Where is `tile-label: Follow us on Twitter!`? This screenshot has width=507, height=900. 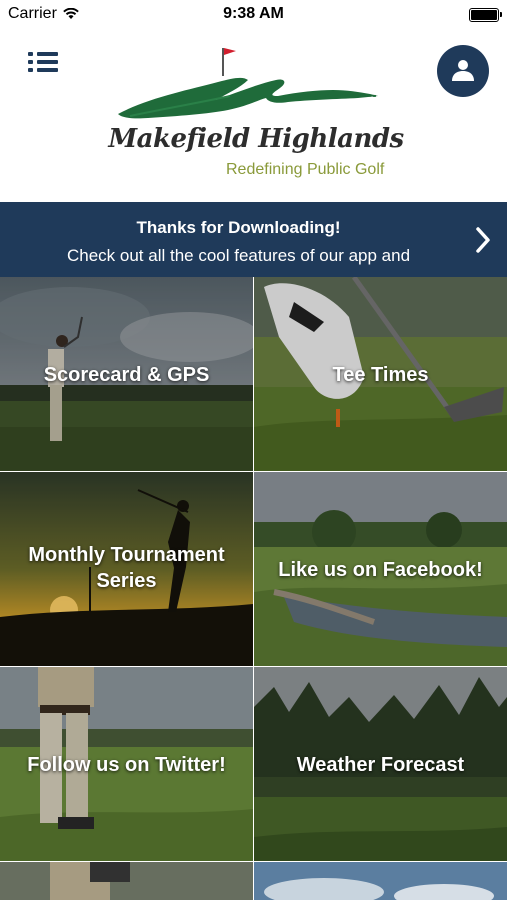 tile-label: Follow us on Twitter! is located at coordinates (126, 765).